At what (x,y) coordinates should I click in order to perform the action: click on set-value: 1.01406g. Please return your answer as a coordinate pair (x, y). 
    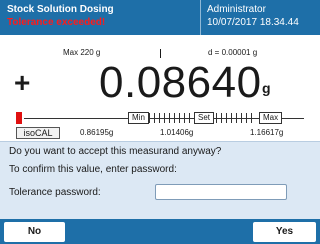
    Looking at the image, I should click on (177, 132).